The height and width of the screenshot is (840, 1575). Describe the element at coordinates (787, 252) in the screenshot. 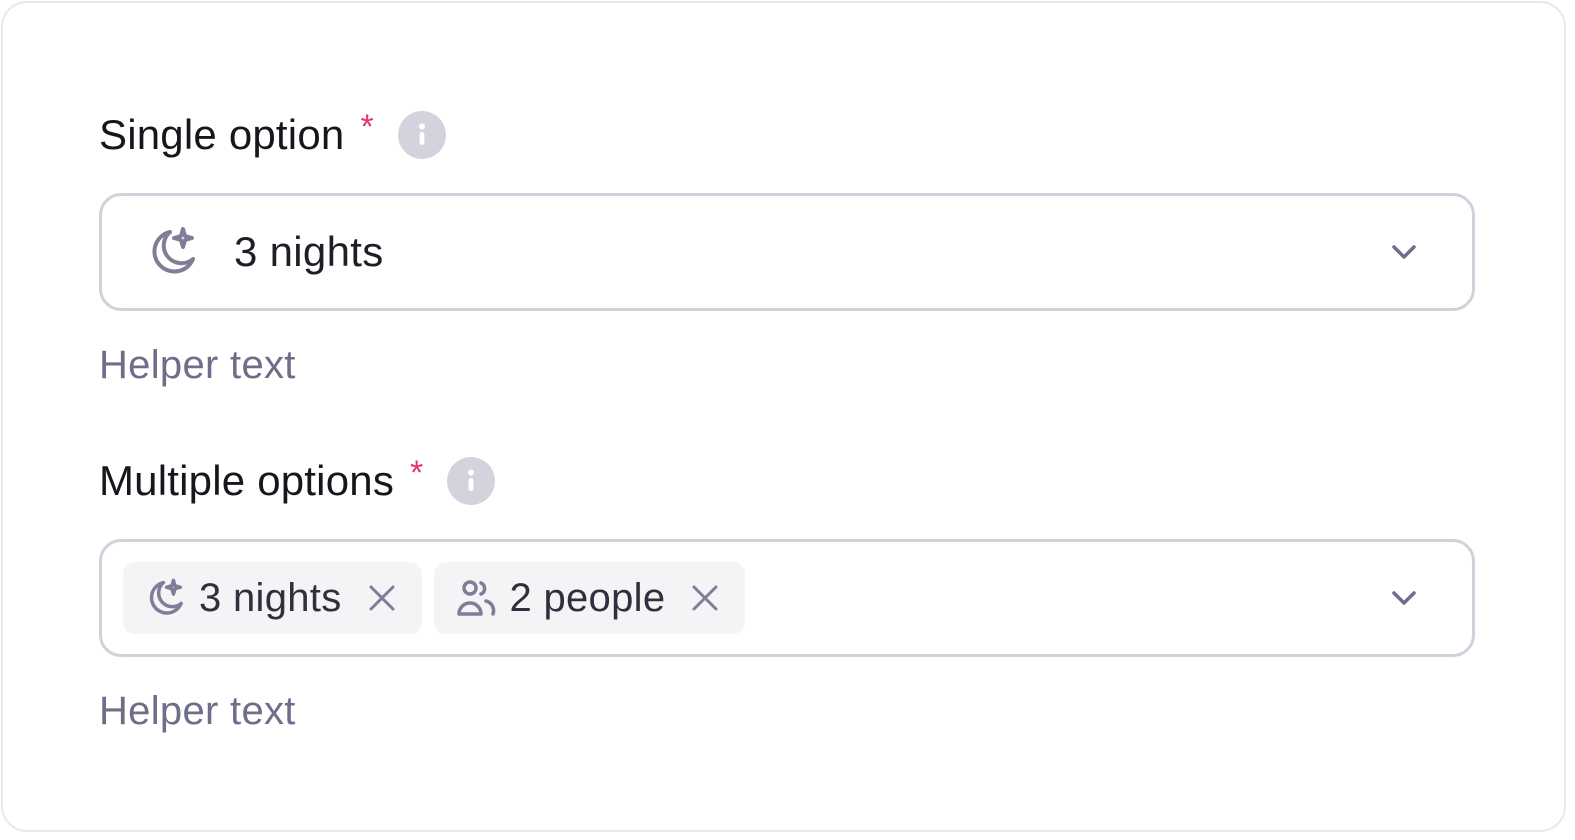

I see `single-select: 3 nights` at that location.